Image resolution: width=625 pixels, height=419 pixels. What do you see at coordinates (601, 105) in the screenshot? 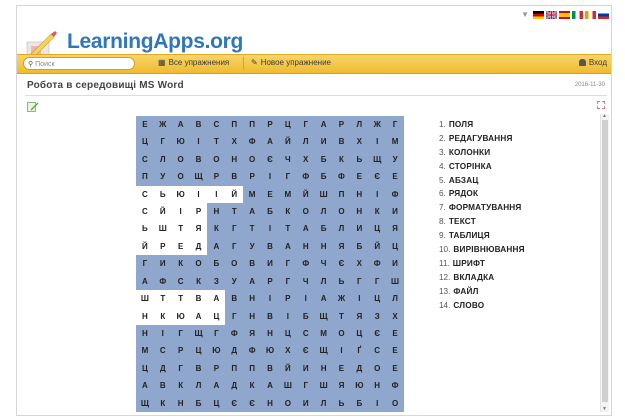
I see `fullscreen-icon` at bounding box center [601, 105].